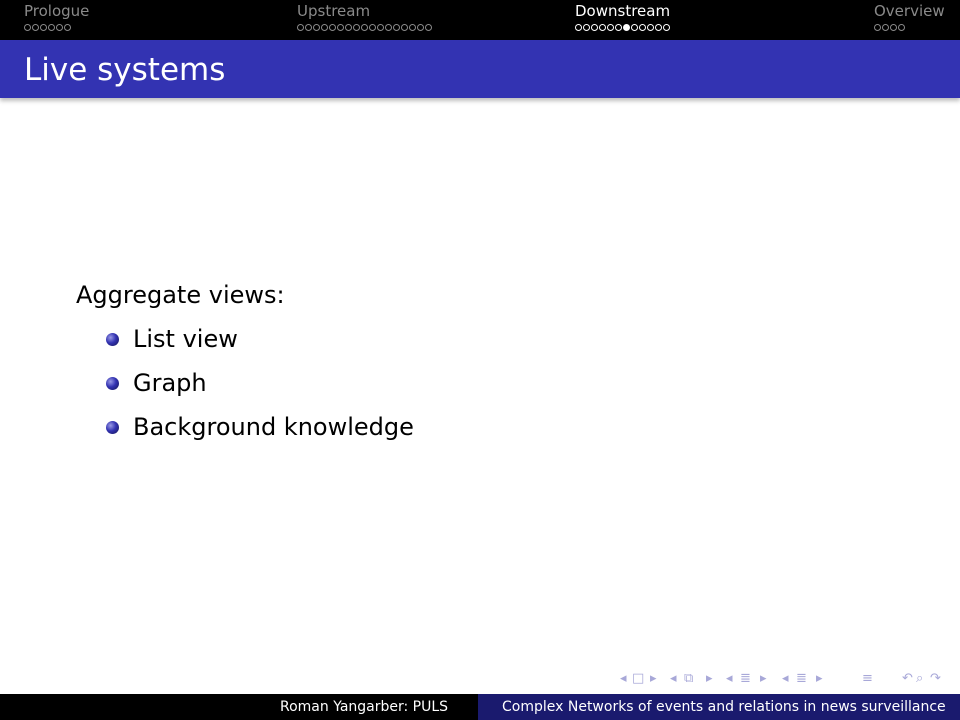 The height and width of the screenshot is (720, 960). I want to click on align-icon: ≡, so click(867, 679).